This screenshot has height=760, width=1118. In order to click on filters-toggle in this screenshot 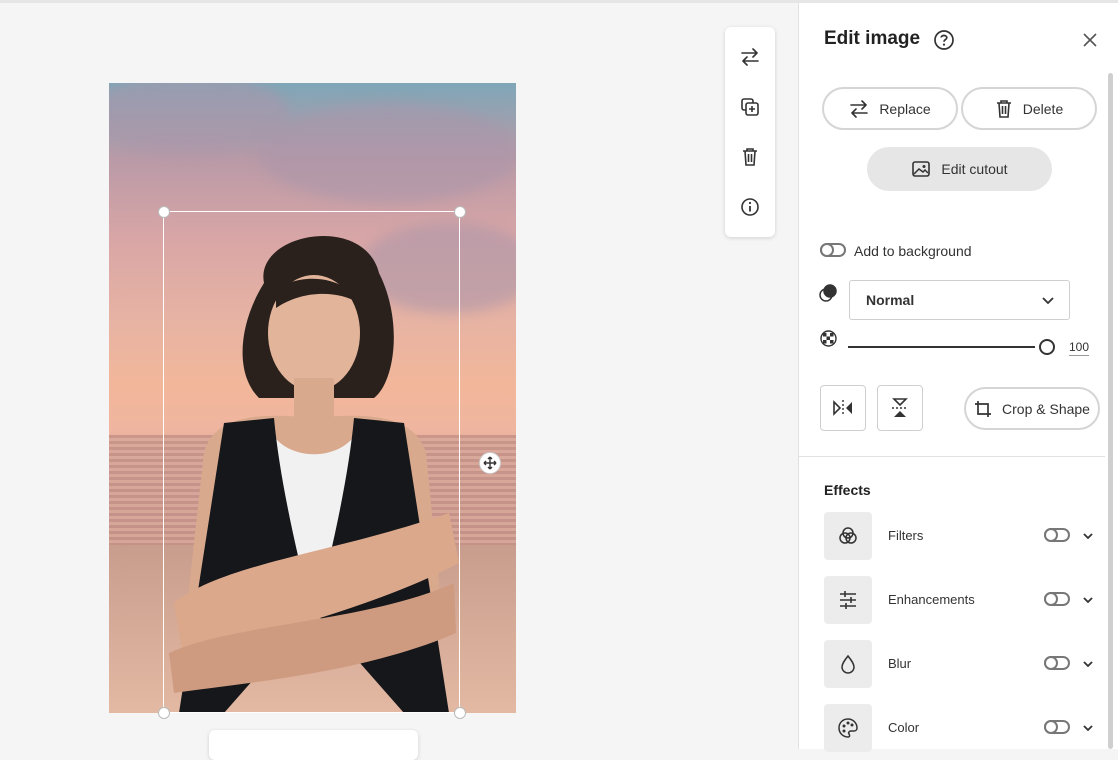, I will do `click(1057, 535)`.